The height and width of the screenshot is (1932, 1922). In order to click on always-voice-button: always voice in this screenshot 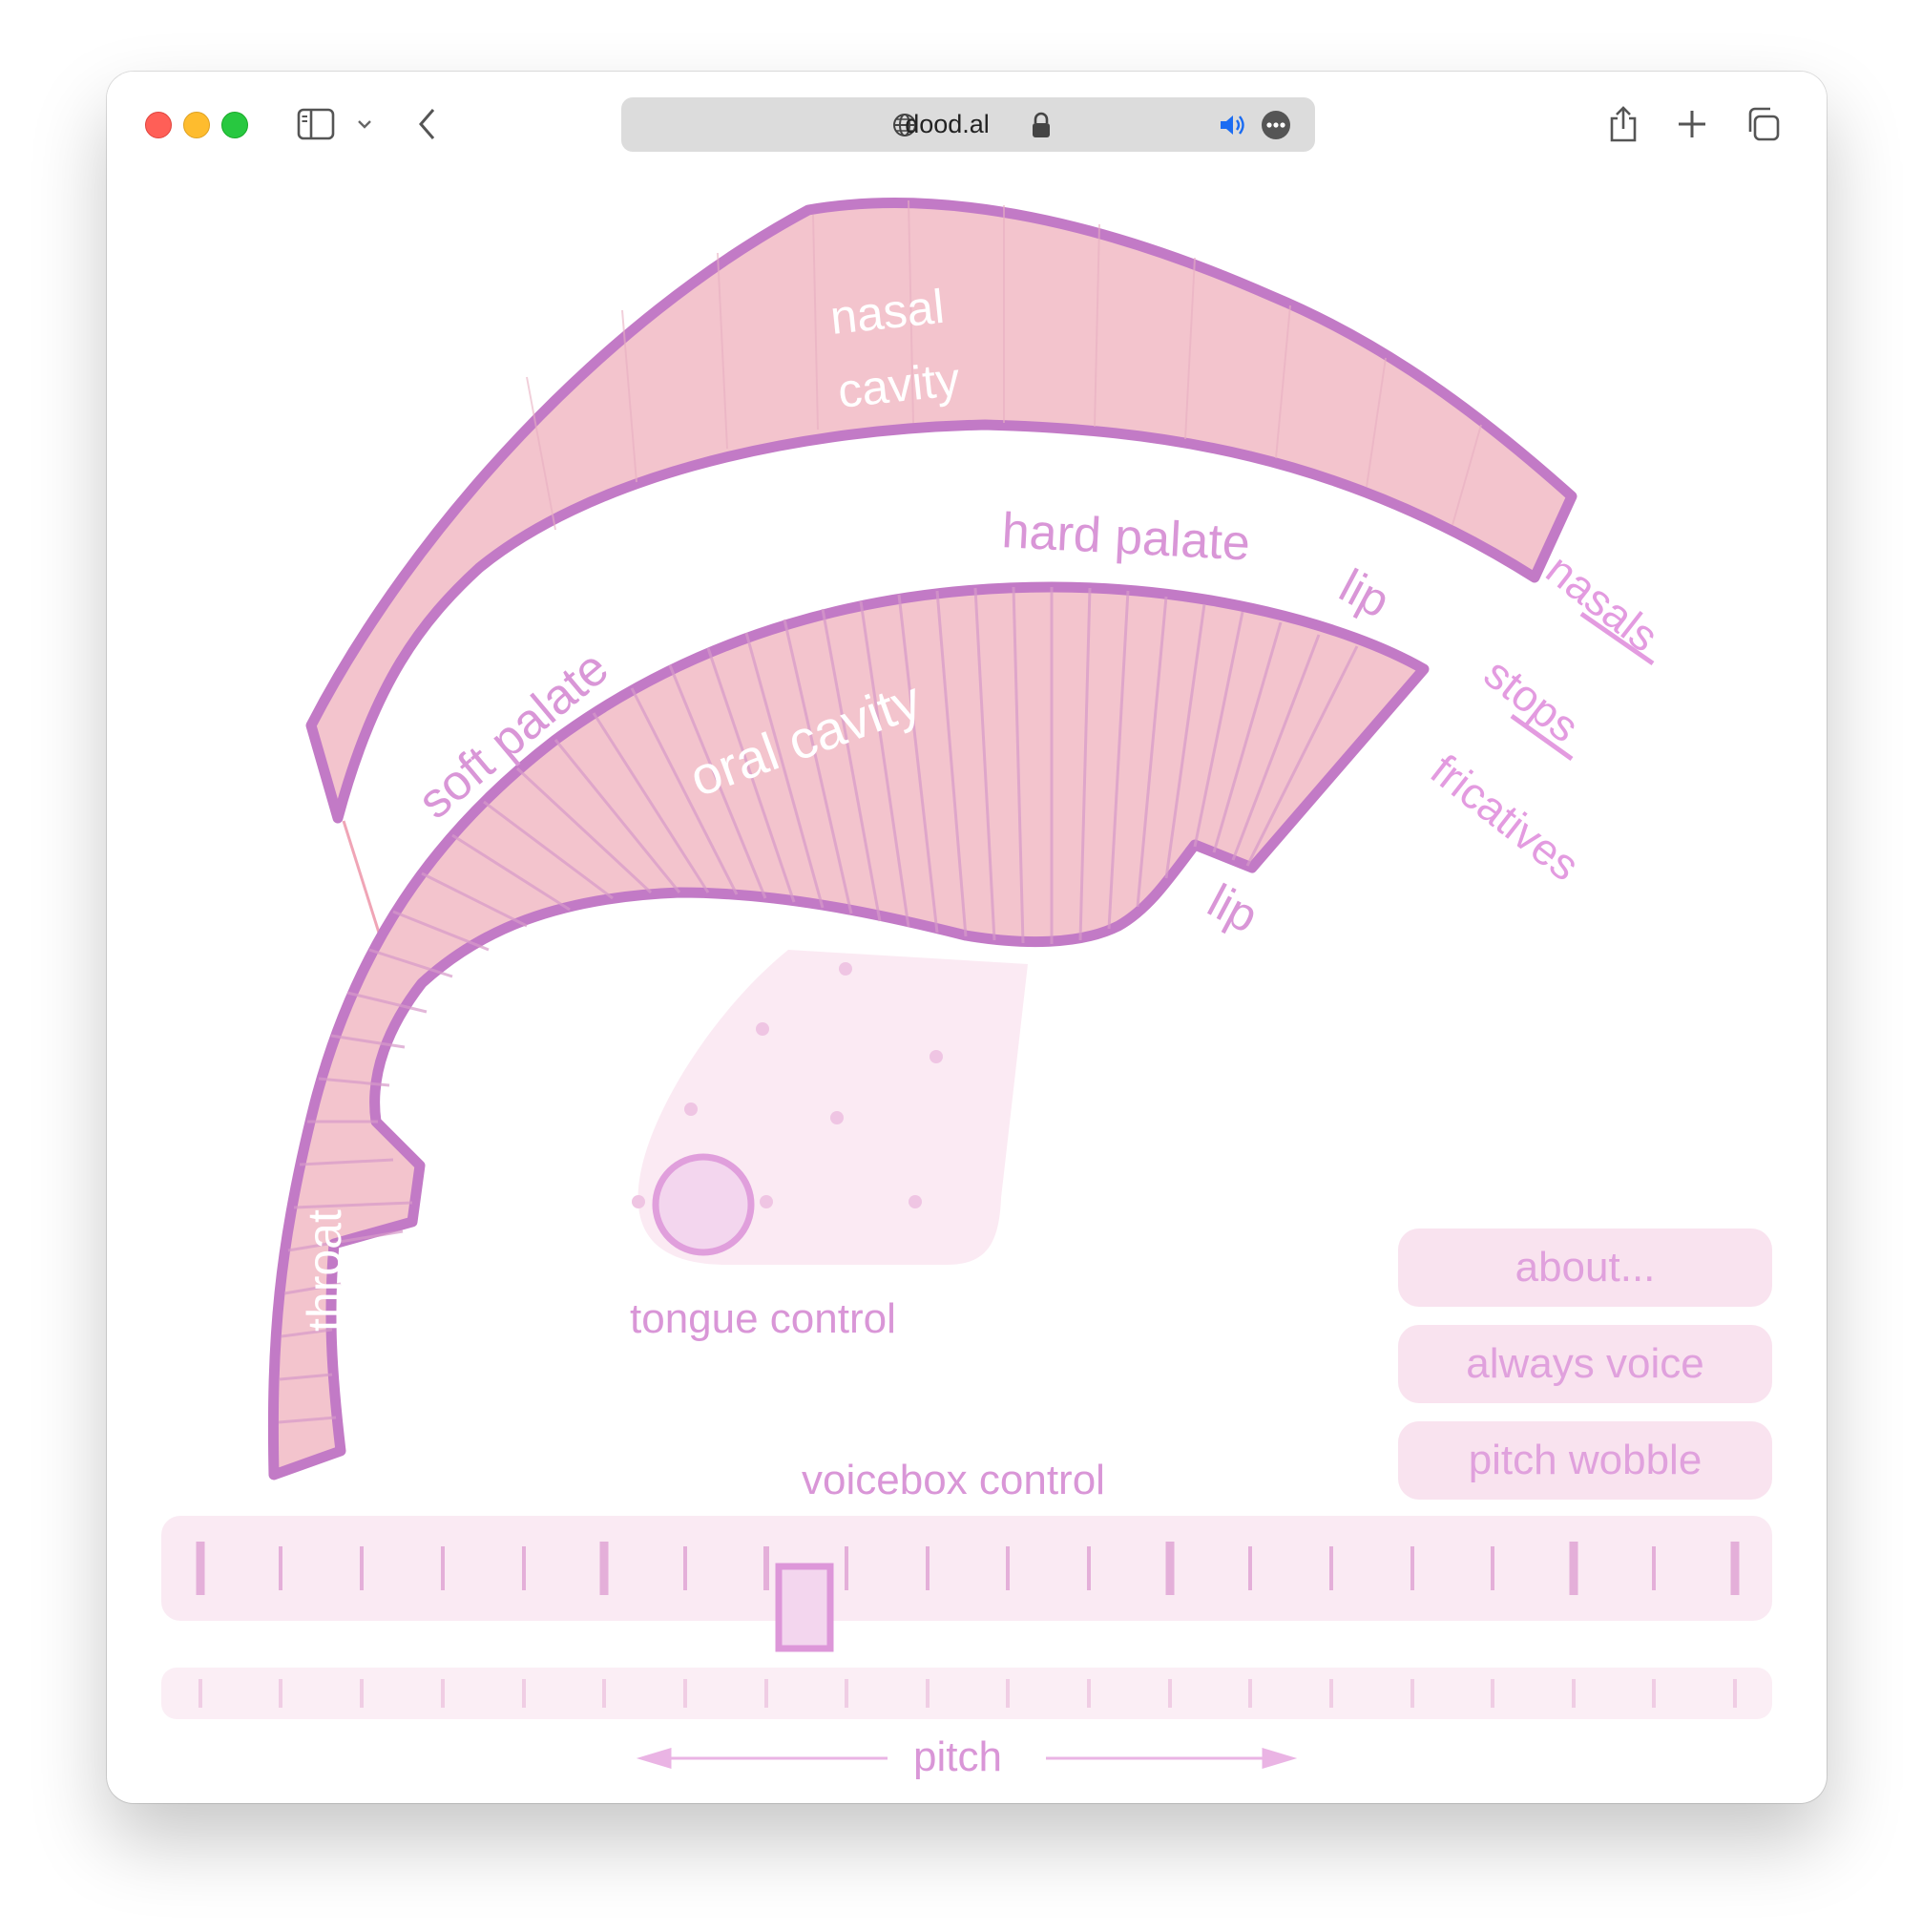, I will do `click(1585, 1364)`.